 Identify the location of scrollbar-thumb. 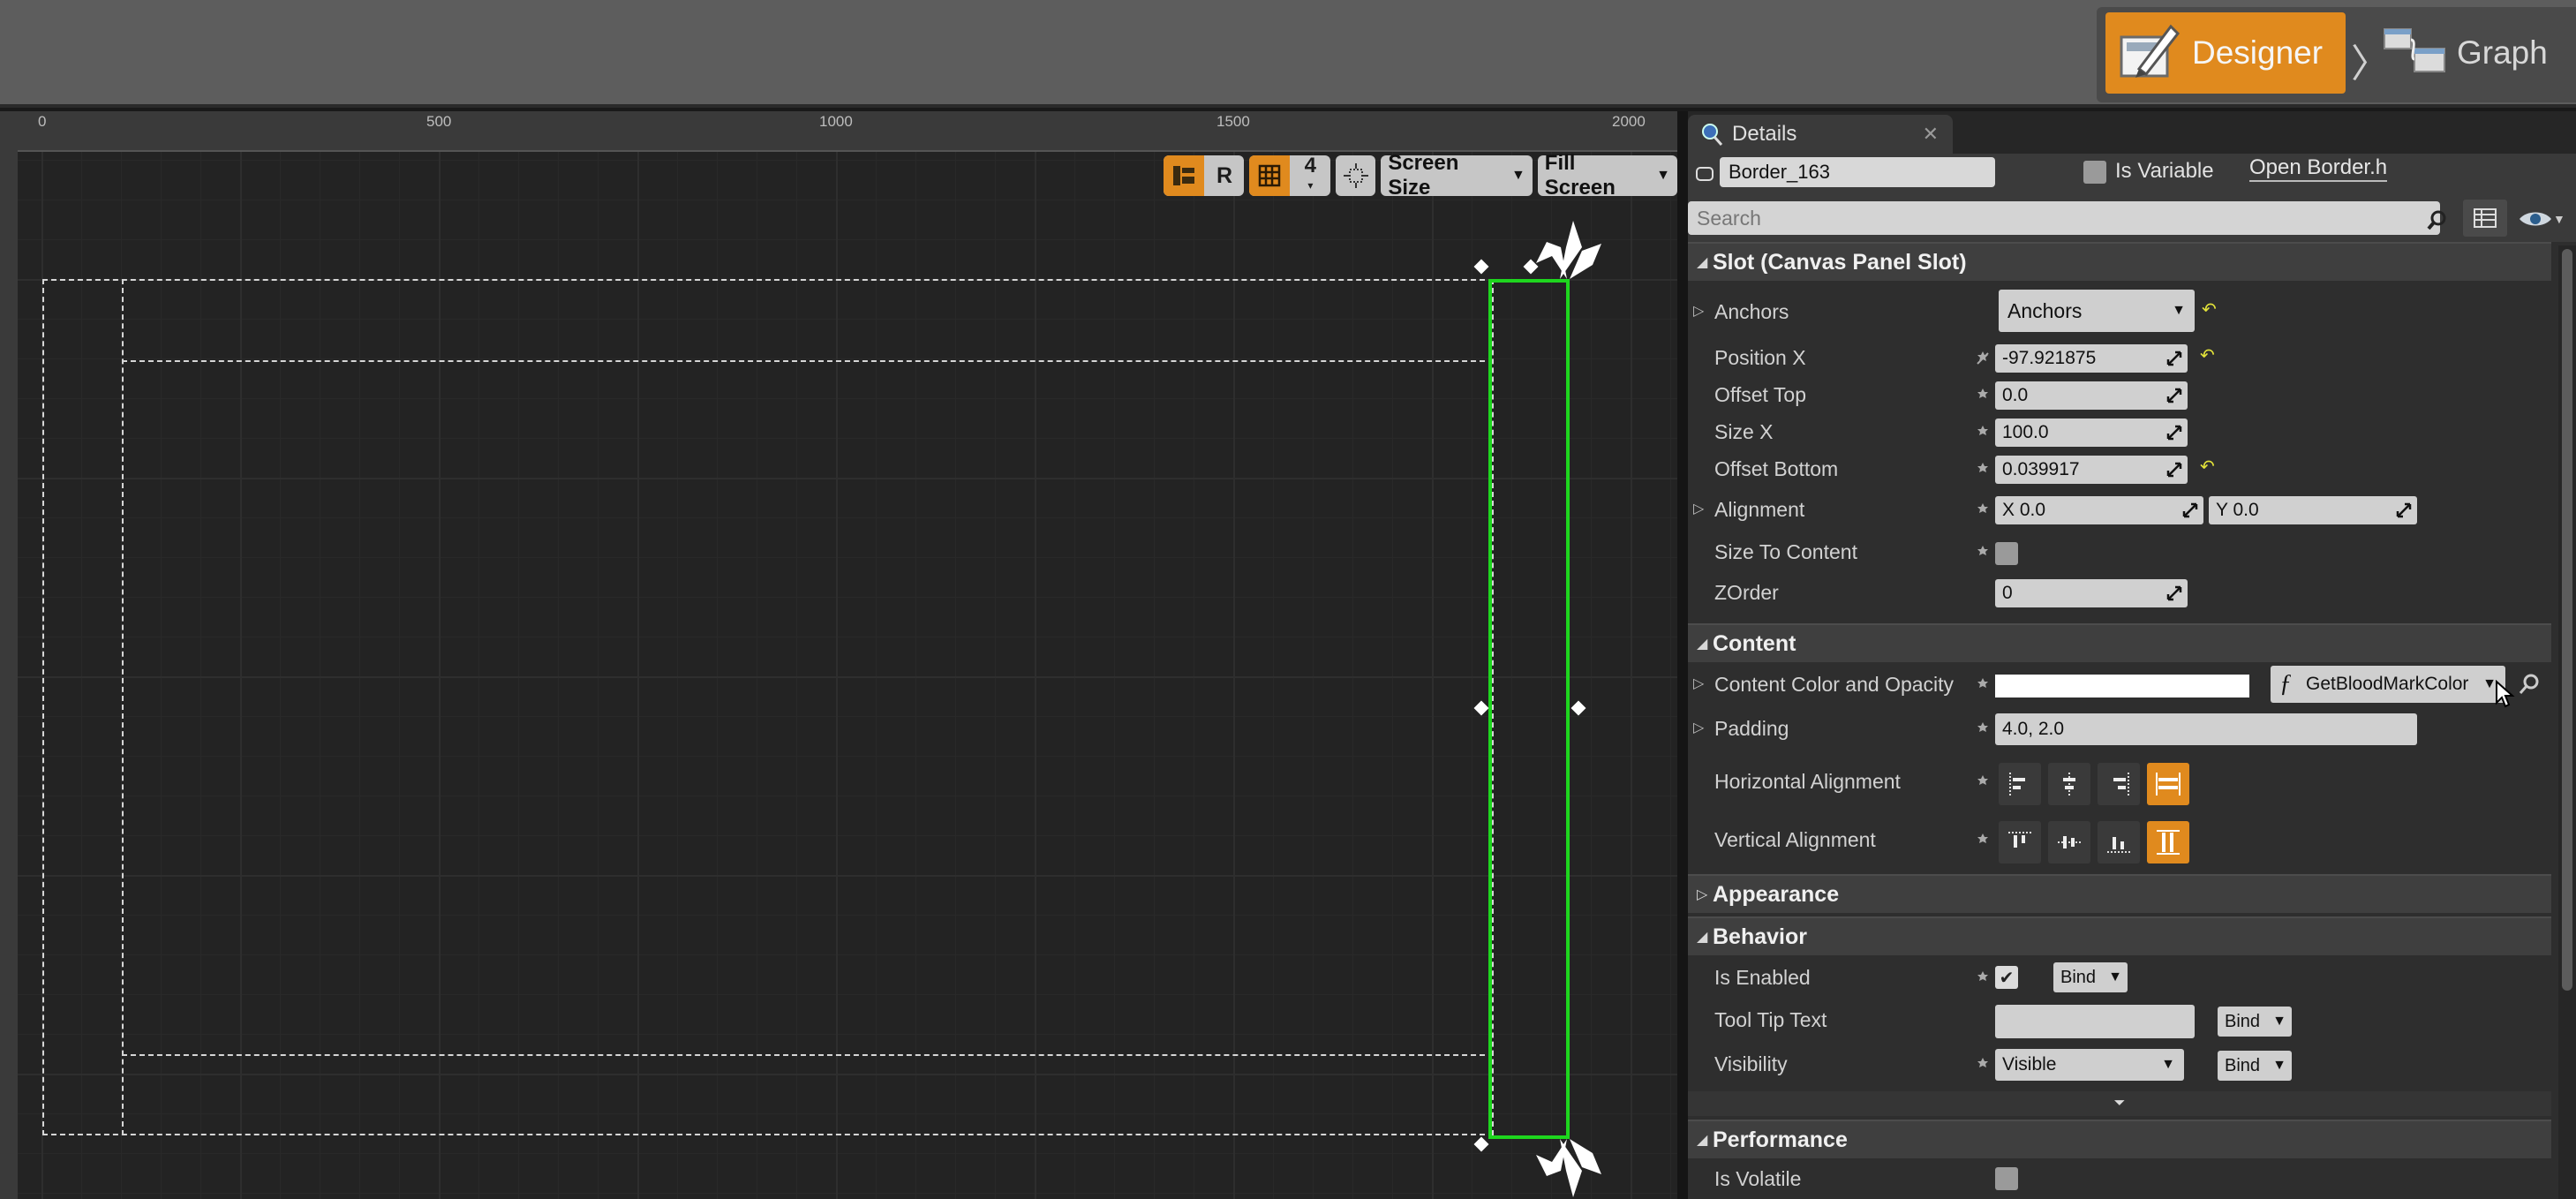
(2567, 620).